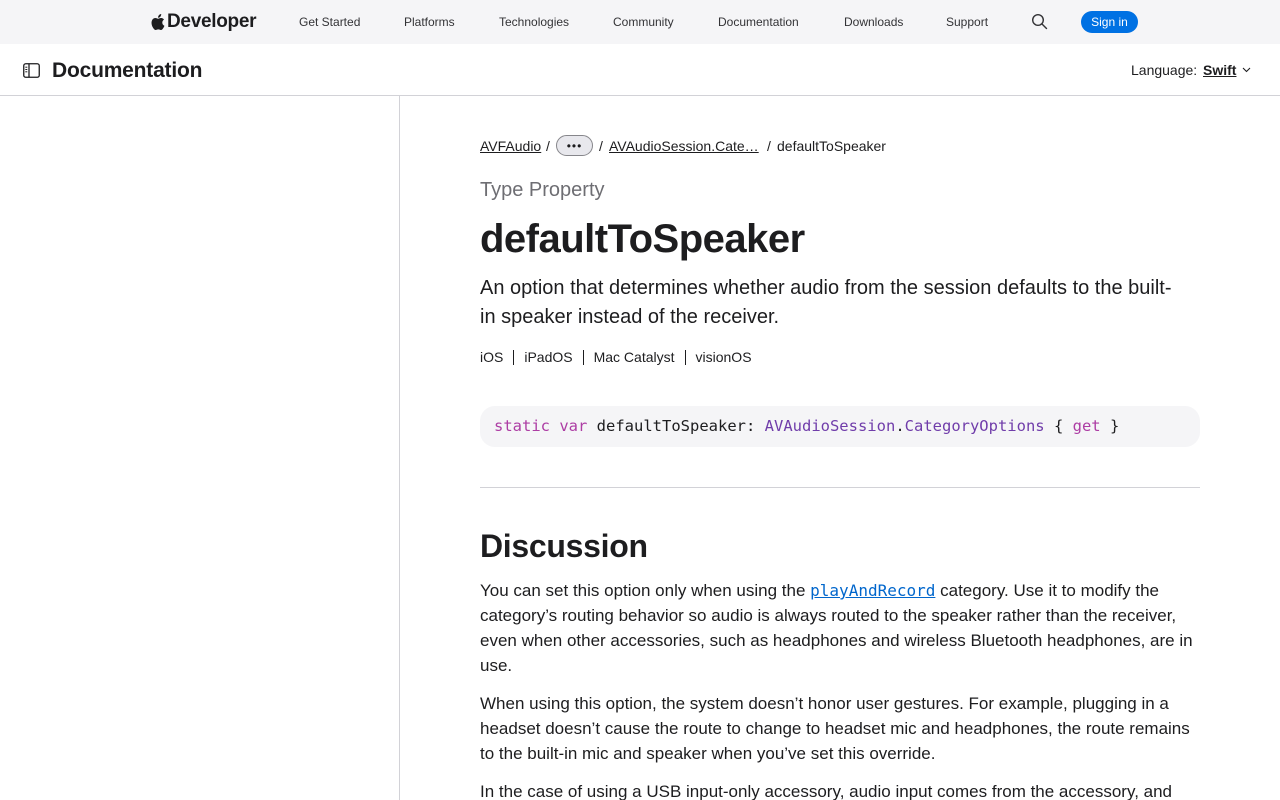  I want to click on platform-mac-catalyst: Mac Catalyst, so click(633, 357).